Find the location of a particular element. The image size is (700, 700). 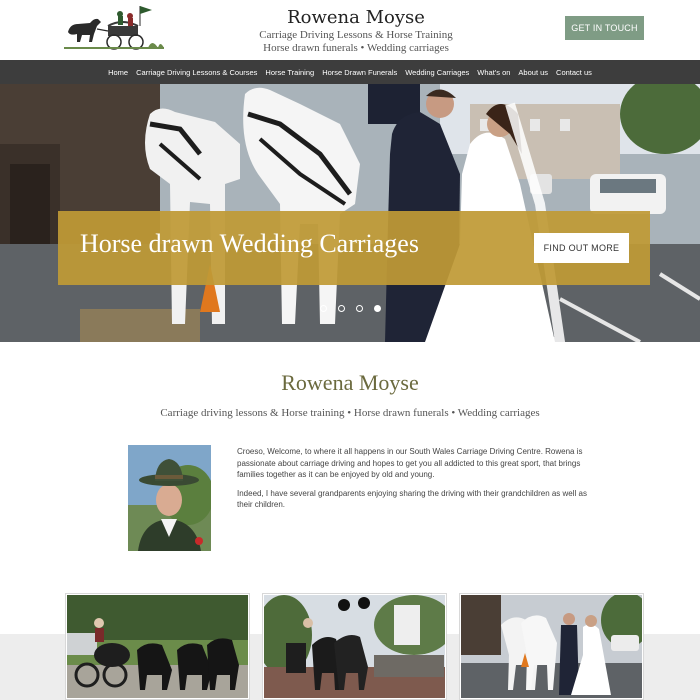

site-tagline-2: Horse drawn funerals • Wedding carriages is located at coordinates (356, 48).